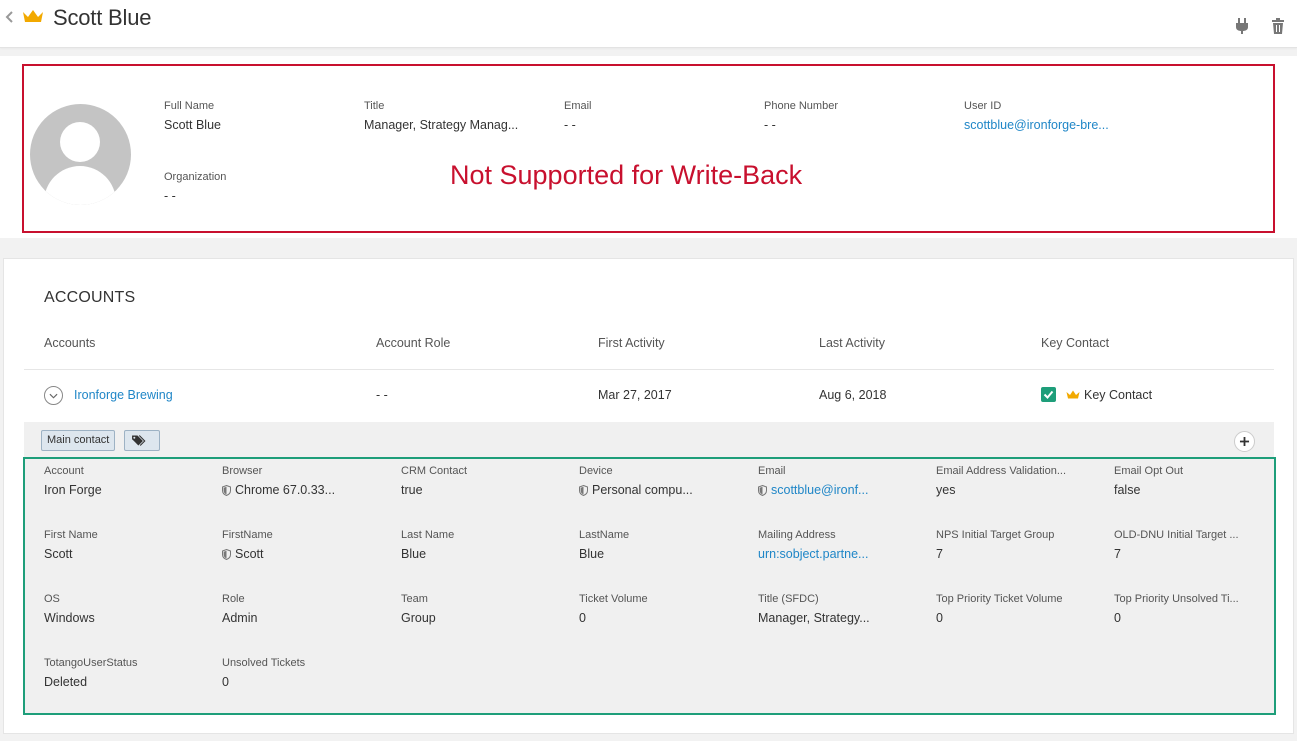 The image size is (1297, 741). What do you see at coordinates (1048, 394) in the screenshot?
I see `key-contact-checkbox` at bounding box center [1048, 394].